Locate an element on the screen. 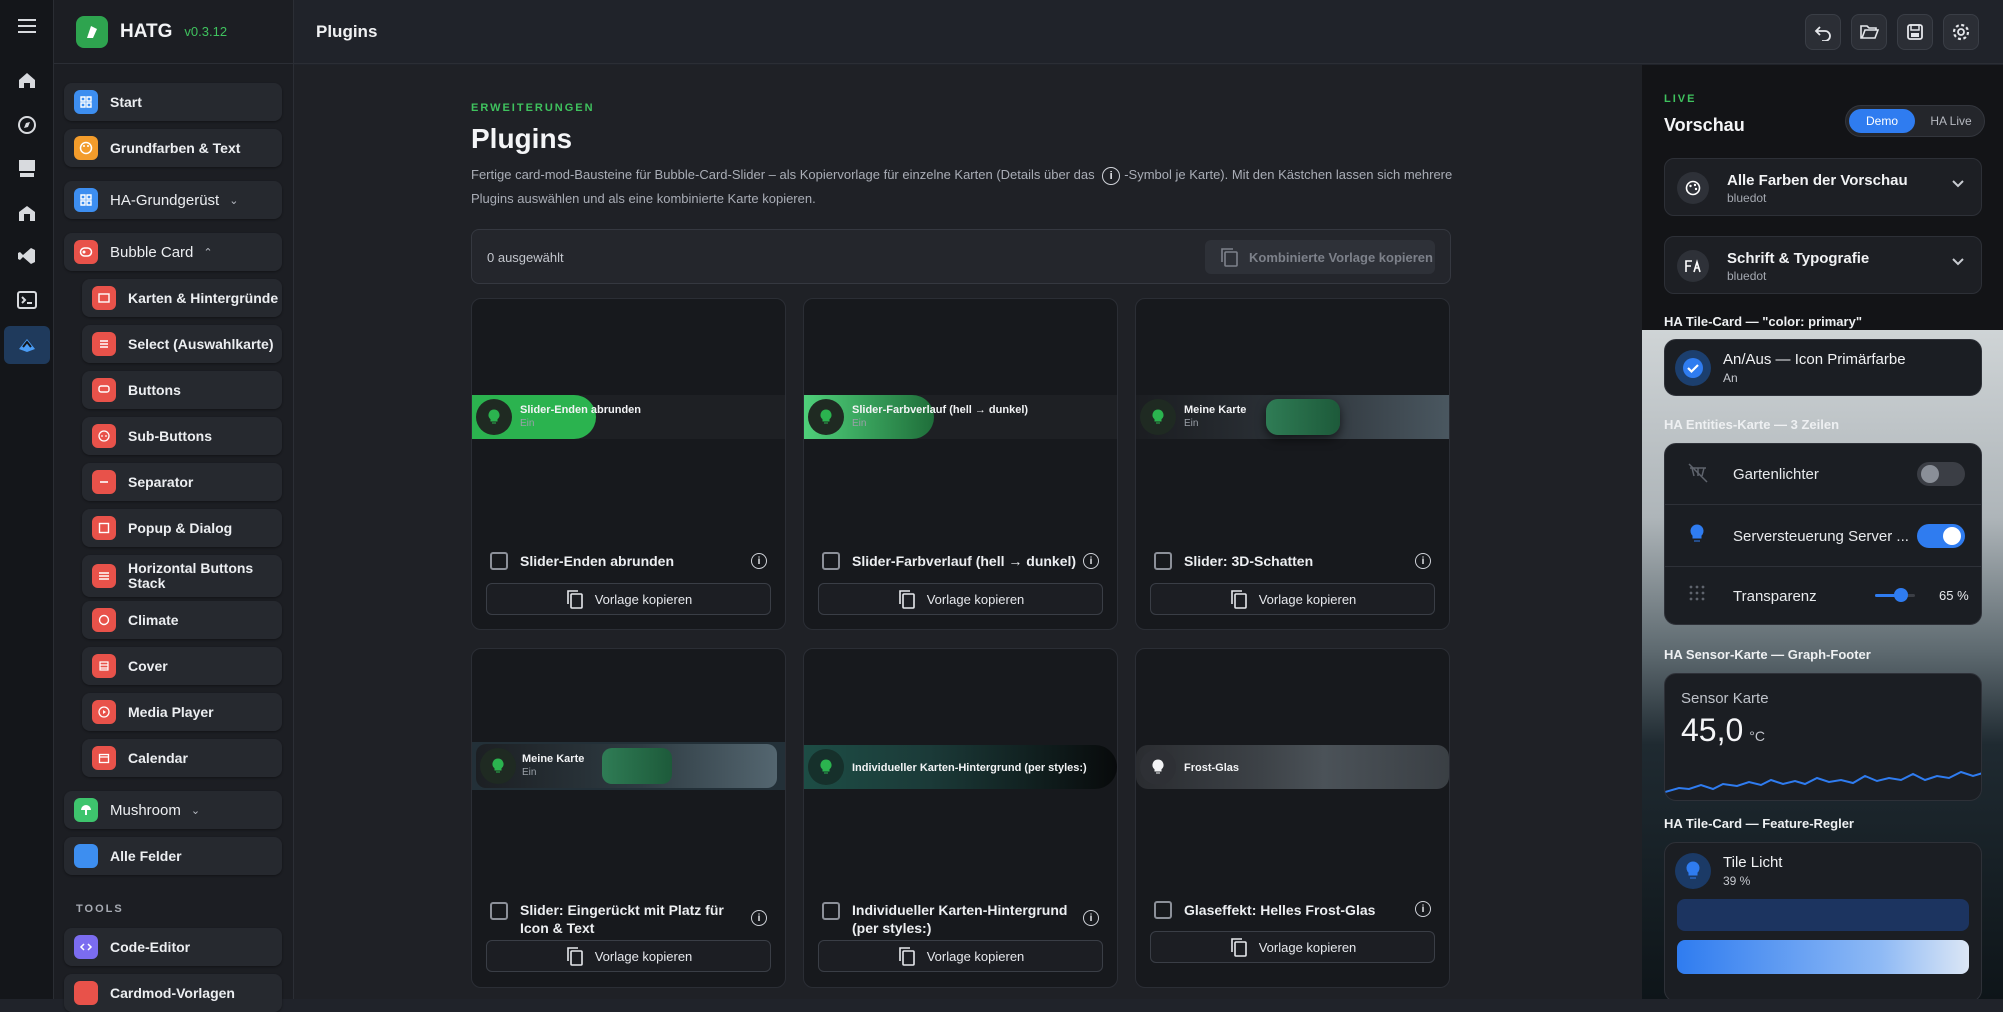 The width and height of the screenshot is (2003, 1012). sidebar-item-select: Select (Auswahlkarte) is located at coordinates (182, 344).